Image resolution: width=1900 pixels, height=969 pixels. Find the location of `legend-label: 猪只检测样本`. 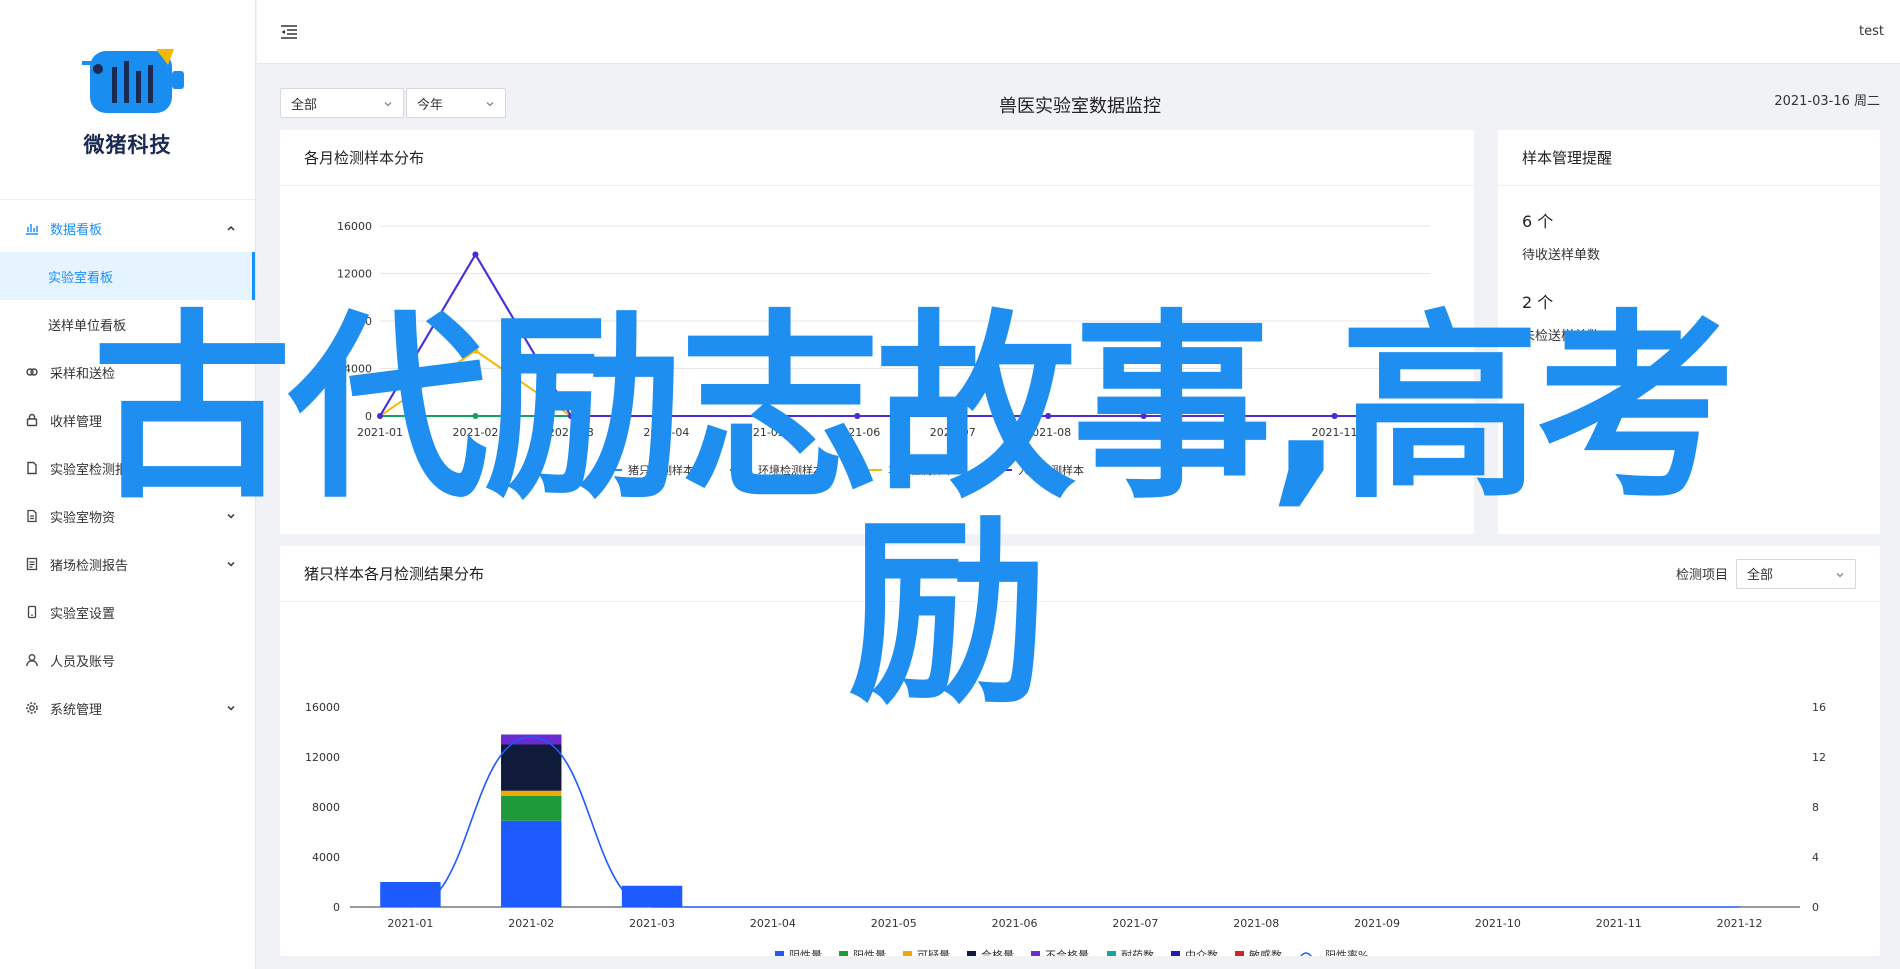

legend-label: 猪只检测样本 is located at coordinates (661, 470).